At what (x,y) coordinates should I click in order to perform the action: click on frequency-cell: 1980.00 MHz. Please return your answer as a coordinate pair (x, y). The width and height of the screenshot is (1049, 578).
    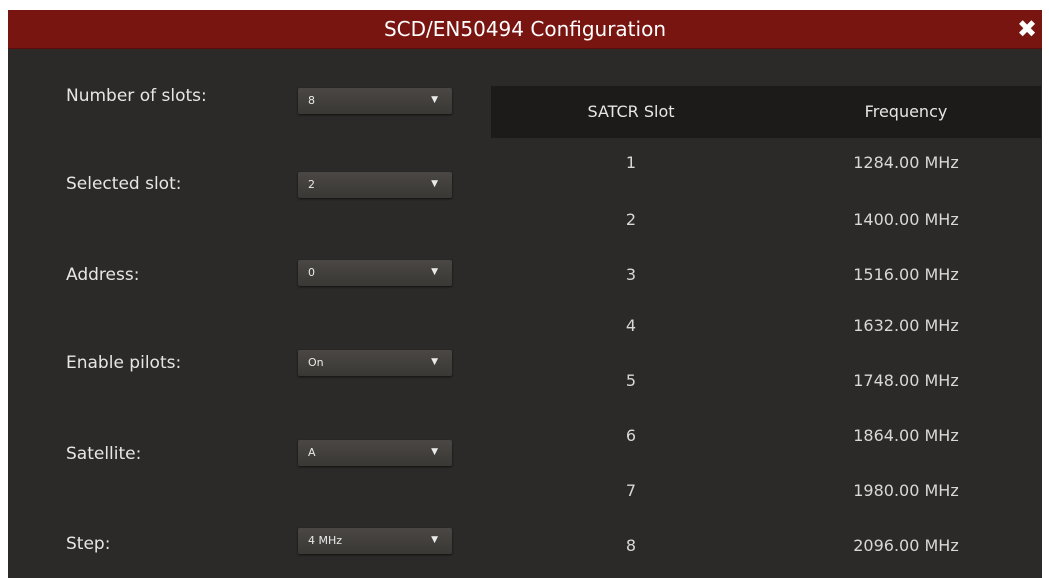
    Looking at the image, I should click on (906, 490).